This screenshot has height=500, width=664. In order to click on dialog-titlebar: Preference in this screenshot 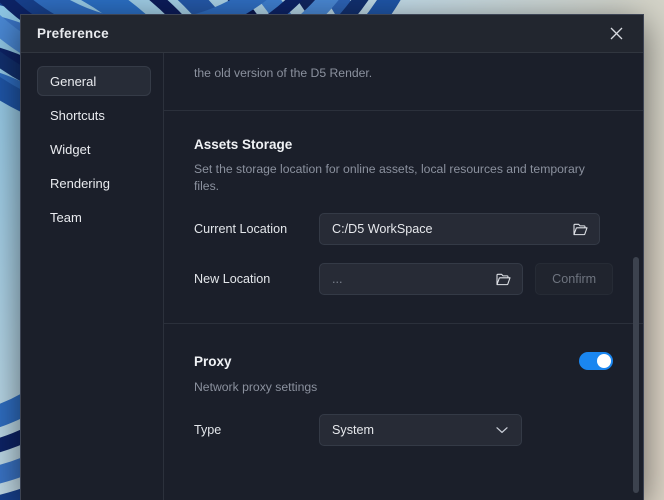, I will do `click(332, 34)`.